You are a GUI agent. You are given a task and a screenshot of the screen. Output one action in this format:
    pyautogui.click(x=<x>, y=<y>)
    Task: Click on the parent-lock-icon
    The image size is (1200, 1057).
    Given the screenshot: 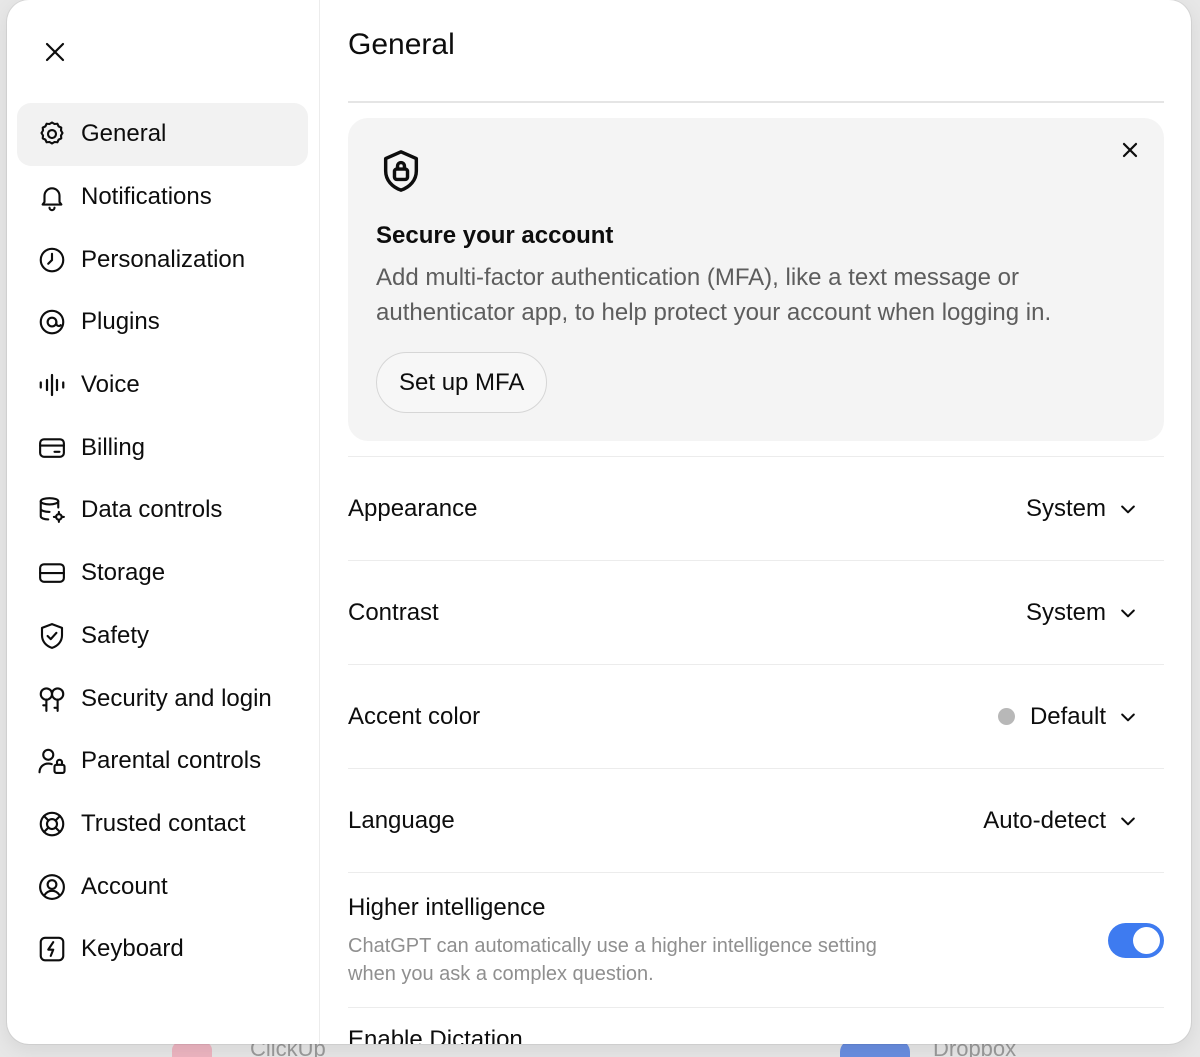 What is the action you would take?
    pyautogui.click(x=52, y=761)
    